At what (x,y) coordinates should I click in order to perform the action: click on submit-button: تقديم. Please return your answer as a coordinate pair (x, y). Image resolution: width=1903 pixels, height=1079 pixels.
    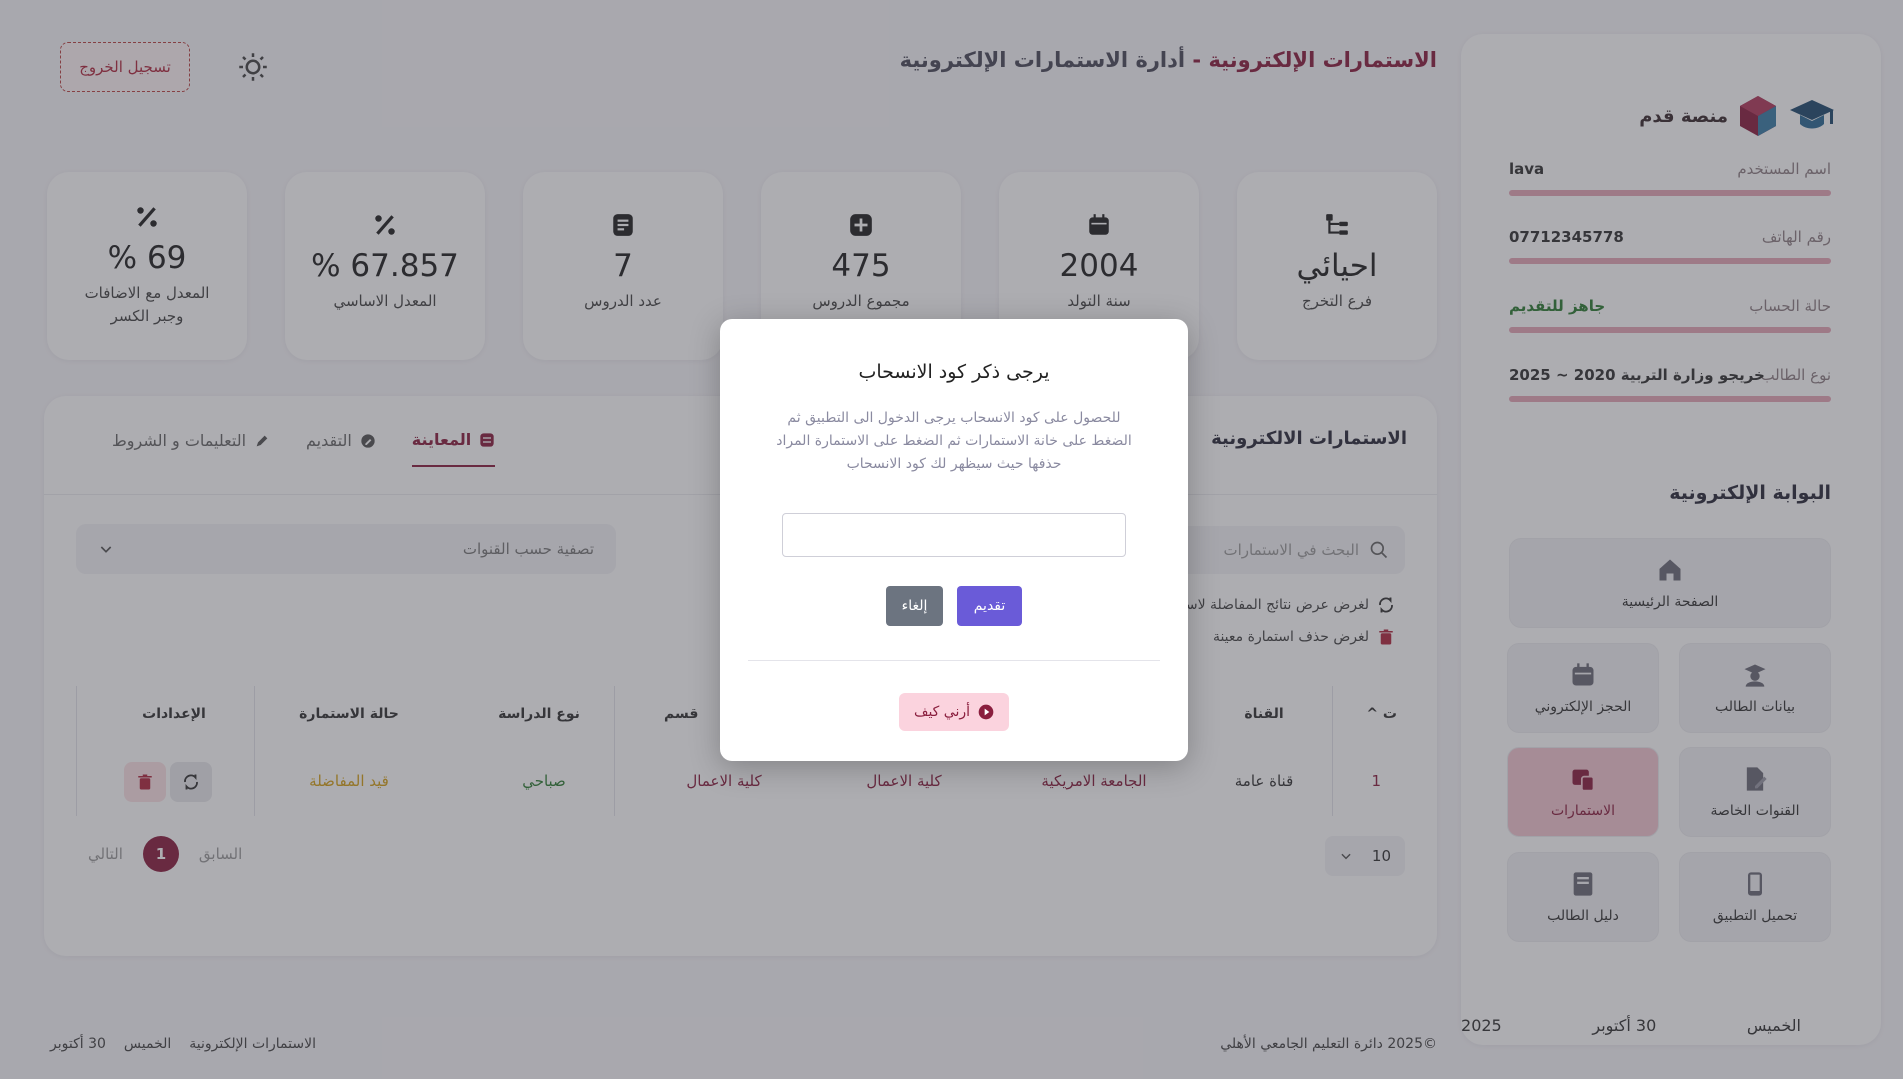
    Looking at the image, I should click on (989, 606).